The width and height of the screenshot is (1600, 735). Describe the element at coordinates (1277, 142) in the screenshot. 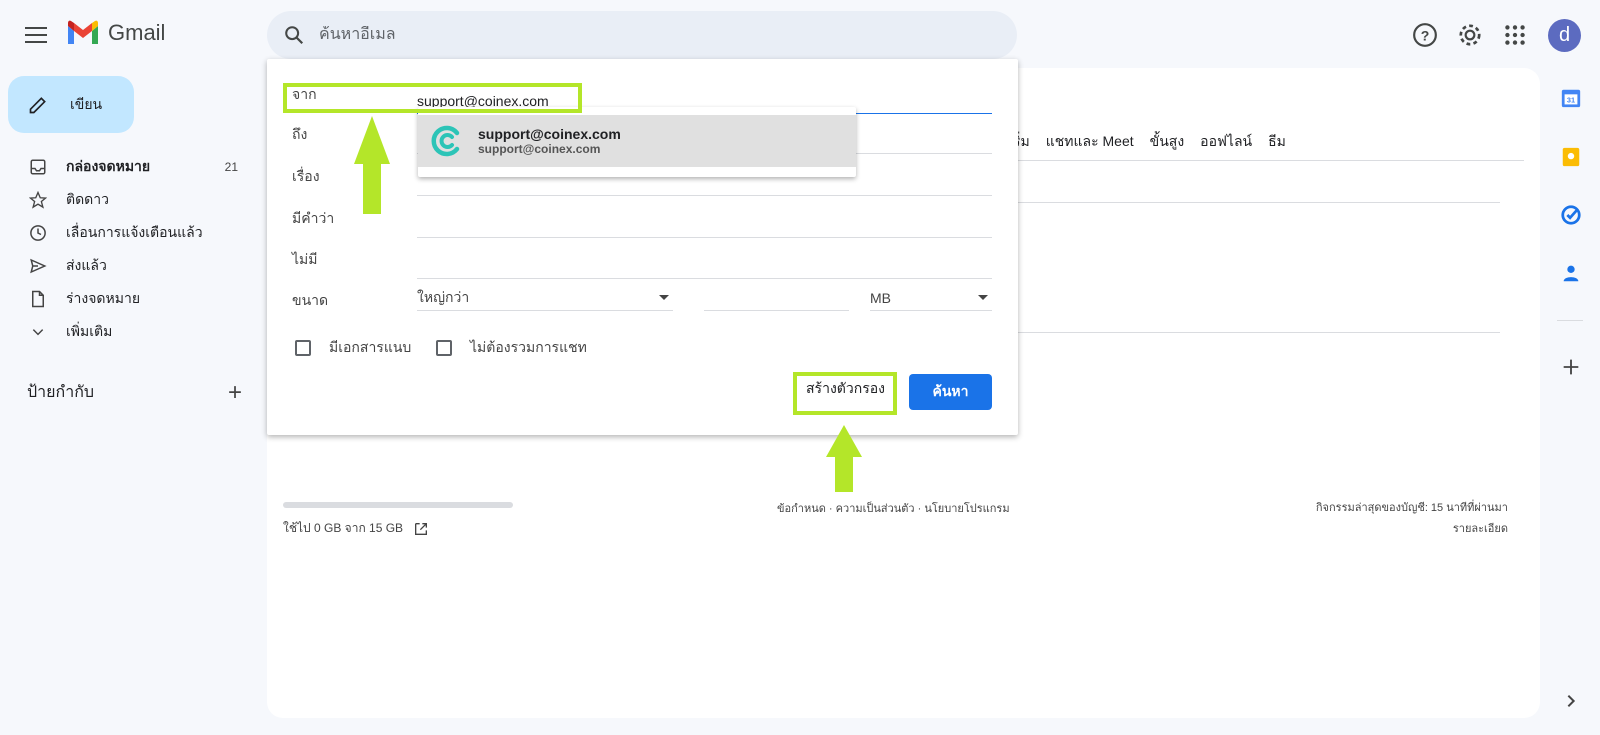

I see `tab-themes: ธีม` at that location.